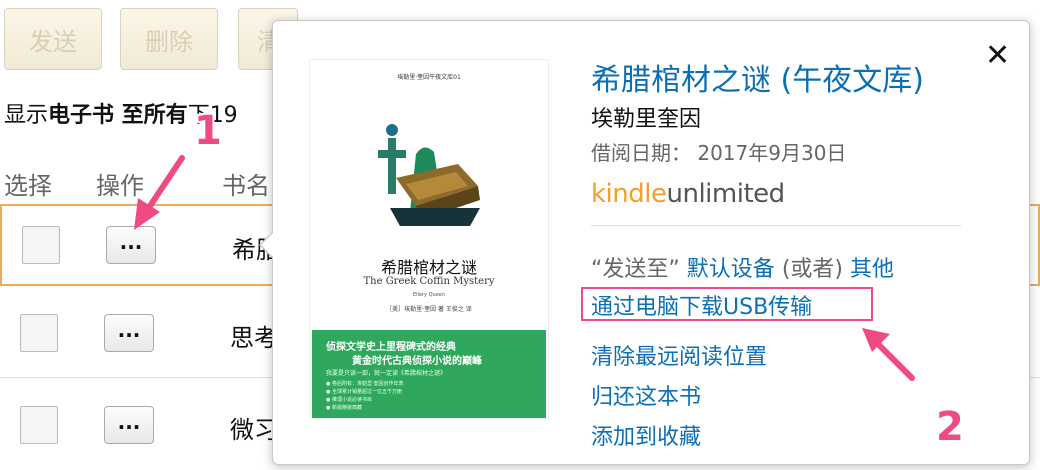 Image resolution: width=1040 pixels, height=470 pixels. Describe the element at coordinates (169, 39) in the screenshot. I see `delete-button: 删除` at that location.